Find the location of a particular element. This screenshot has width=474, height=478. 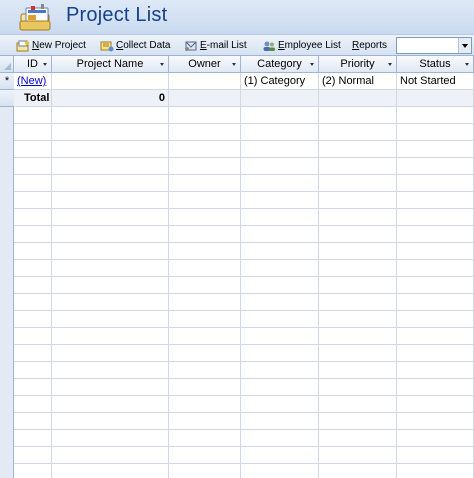

column-header-status: Status is located at coordinates (435, 64).